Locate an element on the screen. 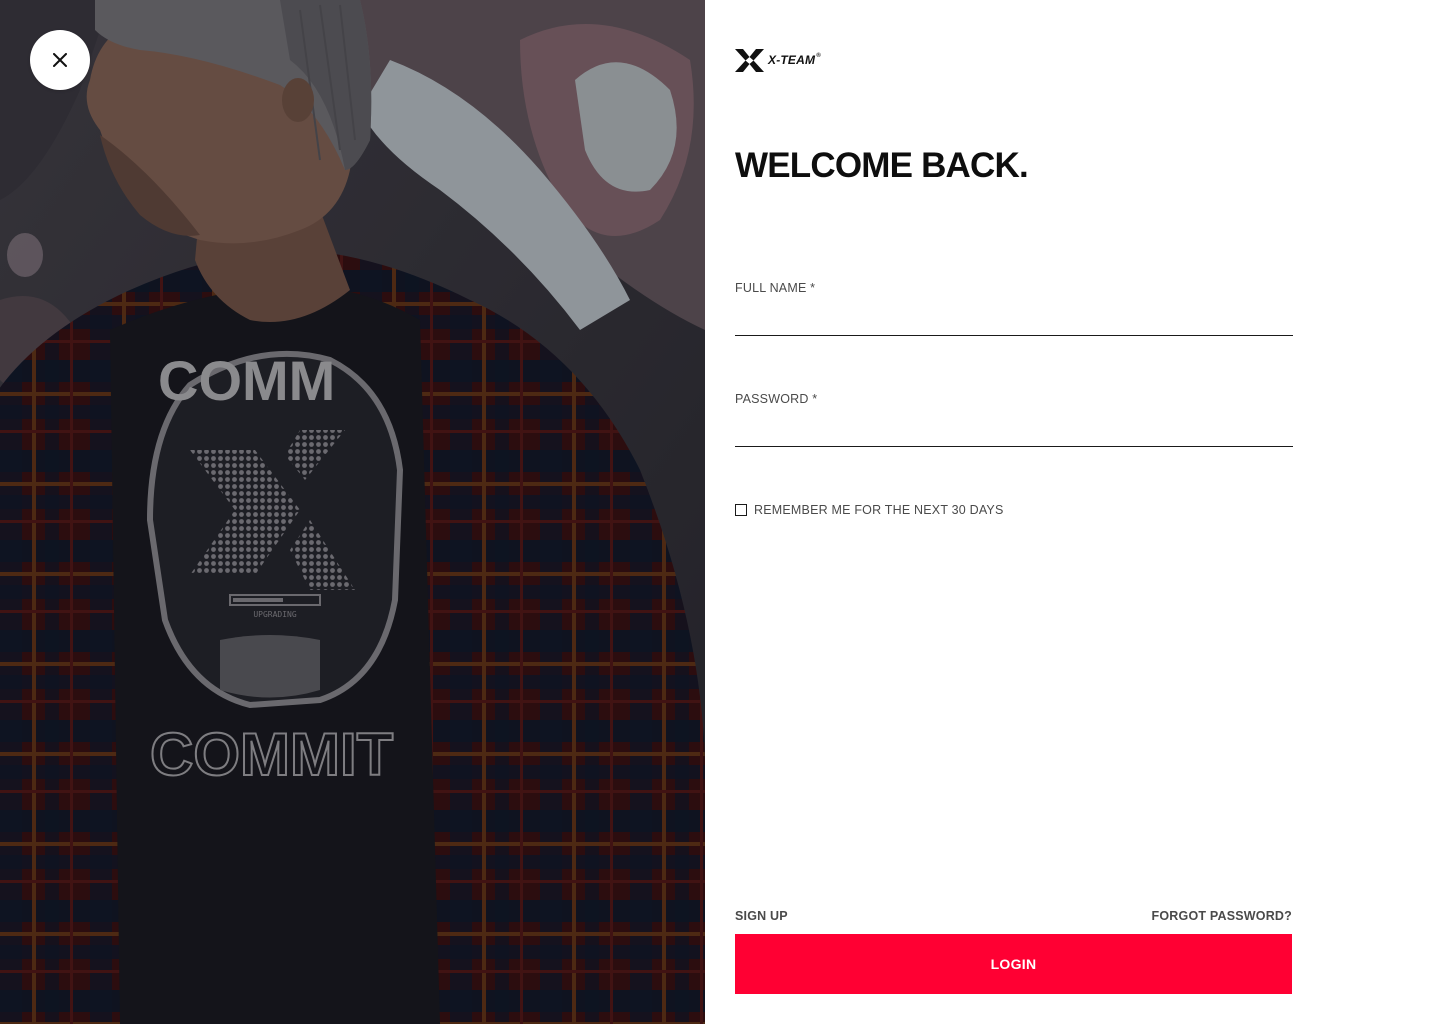  sign-up-link: SIGN UP is located at coordinates (761, 916).